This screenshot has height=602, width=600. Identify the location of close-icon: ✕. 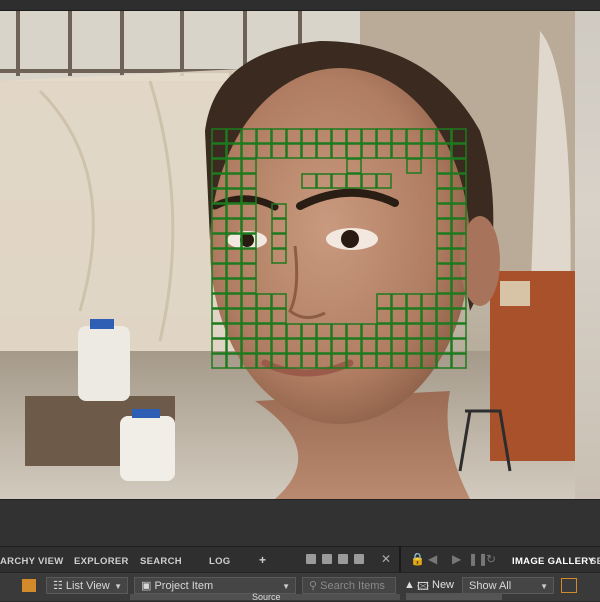
(386, 559).